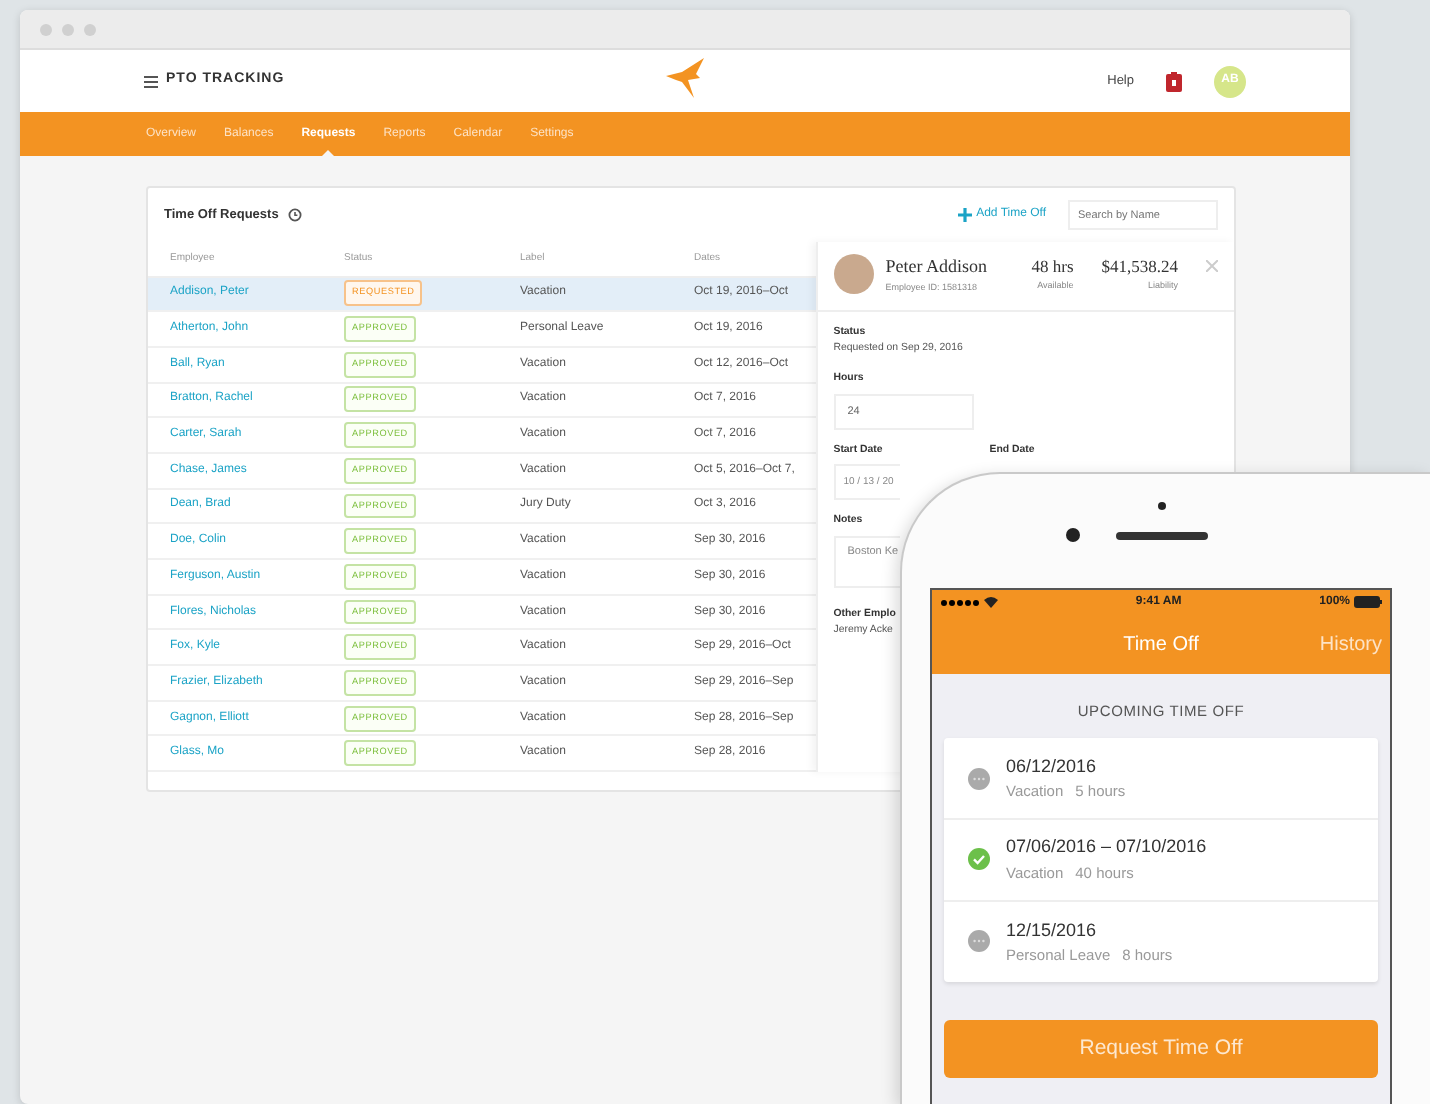 The width and height of the screenshot is (1430, 1104). What do you see at coordinates (1161, 645) in the screenshot?
I see `screen-title: Time Off` at bounding box center [1161, 645].